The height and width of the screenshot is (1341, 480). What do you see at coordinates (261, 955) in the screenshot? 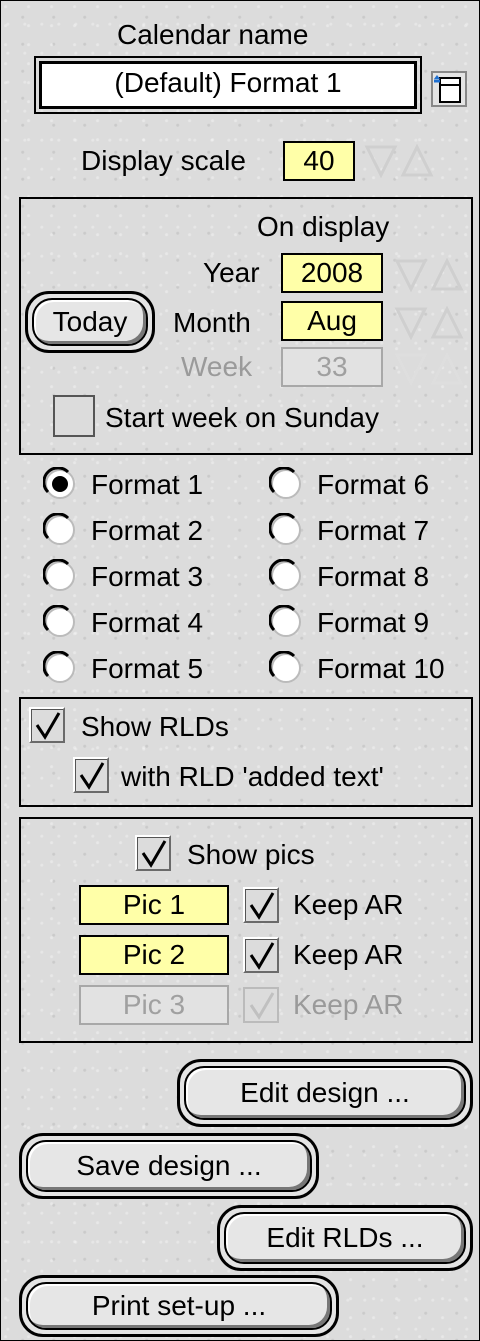
I see `pic-2-keep-ar-checkbox` at bounding box center [261, 955].